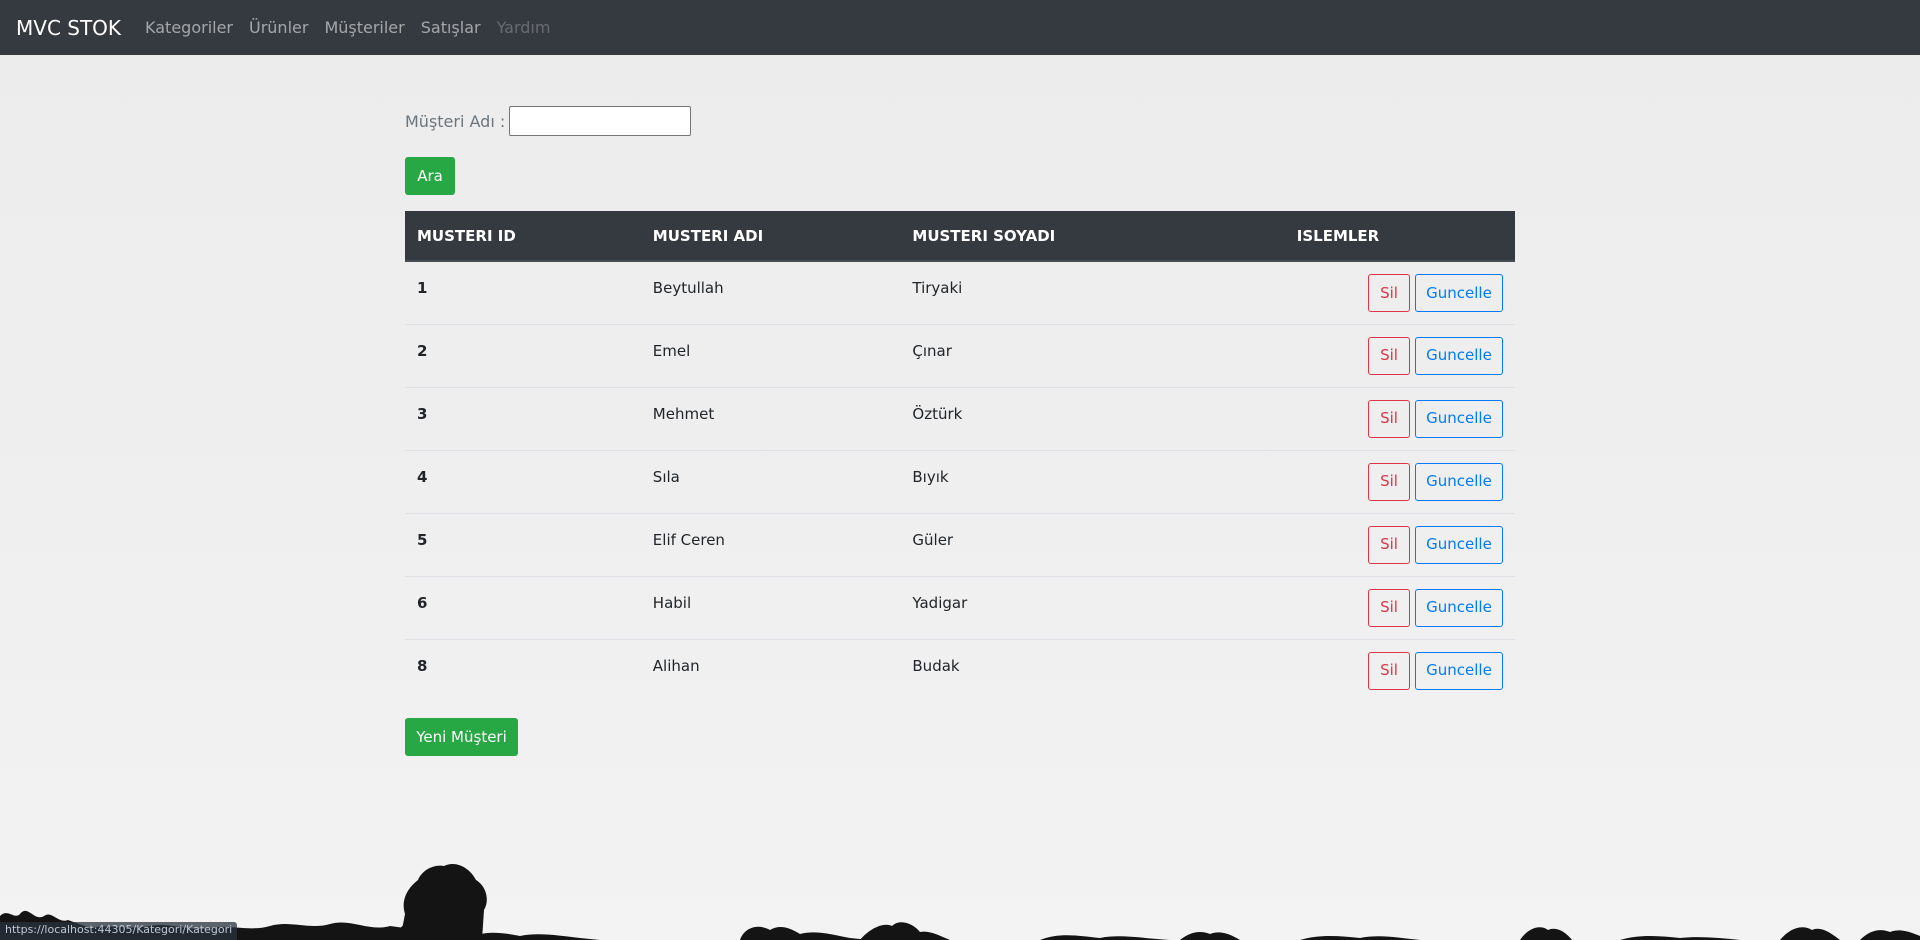 This screenshot has height=940, width=1920. What do you see at coordinates (364, 27) in the screenshot?
I see `nav-link-musteriler: Müşteriler` at bounding box center [364, 27].